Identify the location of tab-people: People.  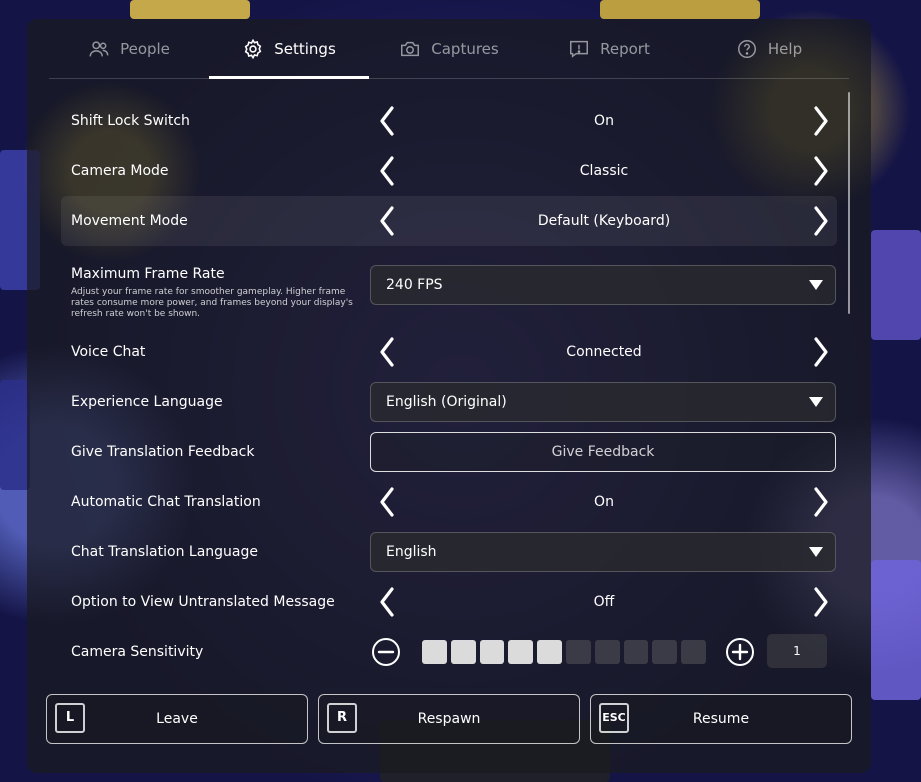
(129, 48).